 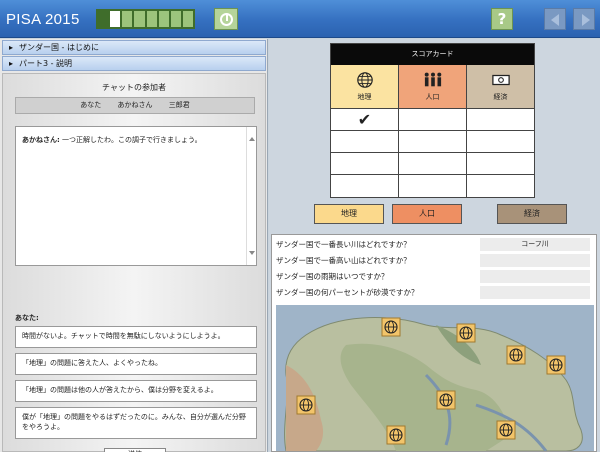 I want to click on scroll-up-icon, so click(x=252, y=139).